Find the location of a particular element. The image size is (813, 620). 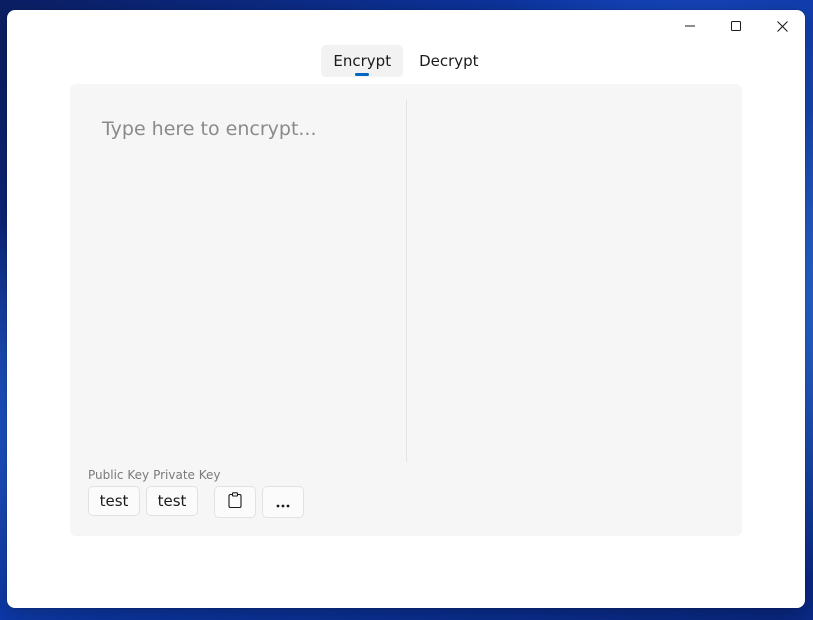

minimize-button is located at coordinates (690, 26).